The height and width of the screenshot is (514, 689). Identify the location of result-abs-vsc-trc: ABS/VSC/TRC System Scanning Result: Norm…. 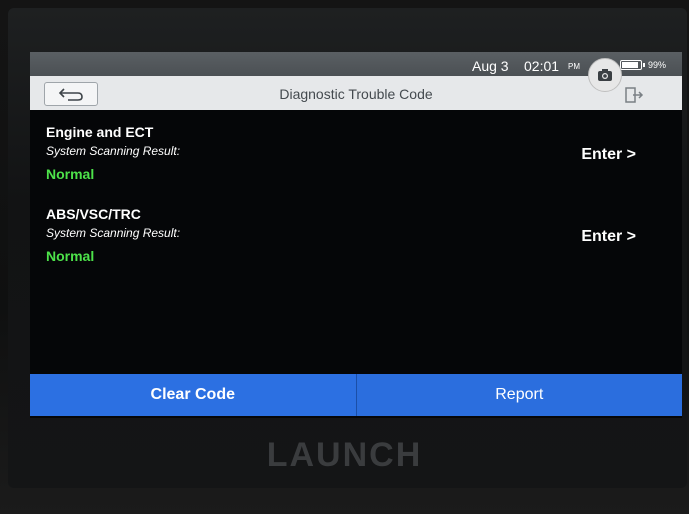
(356, 239).